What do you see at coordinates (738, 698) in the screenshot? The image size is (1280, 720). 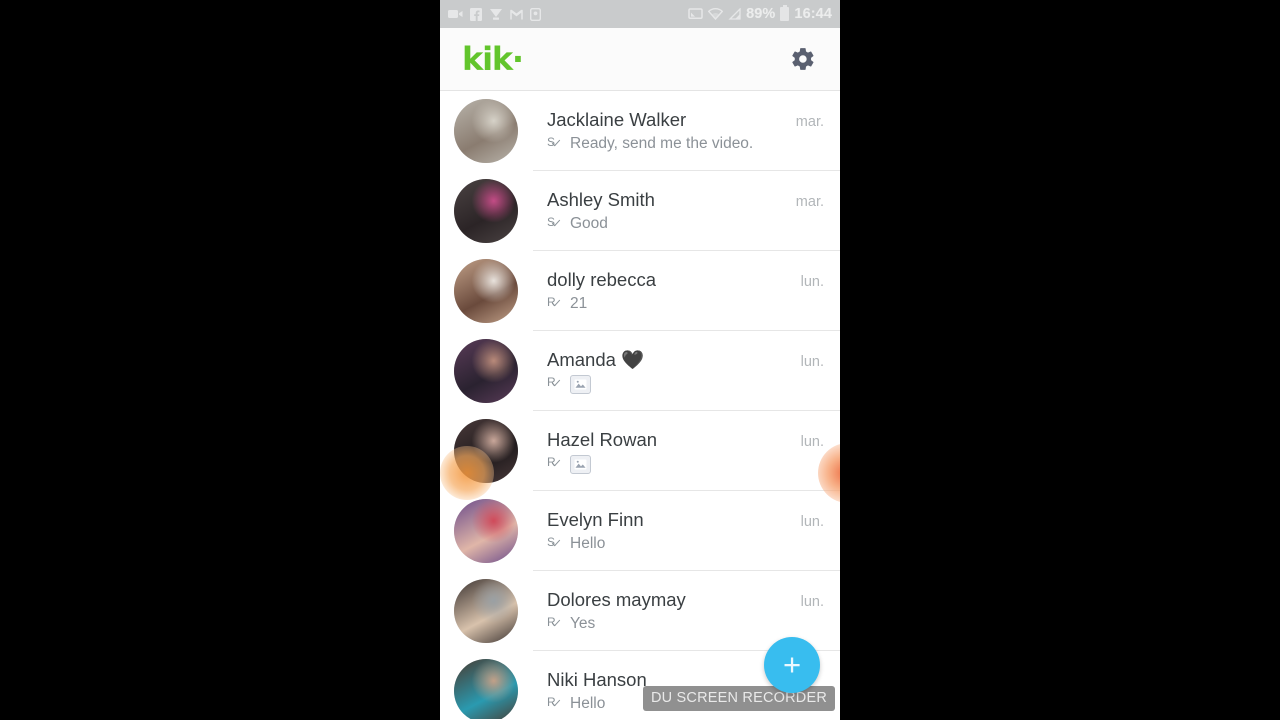 I see `screen-recorder-watermark: DU SCREEN RECORDER` at bounding box center [738, 698].